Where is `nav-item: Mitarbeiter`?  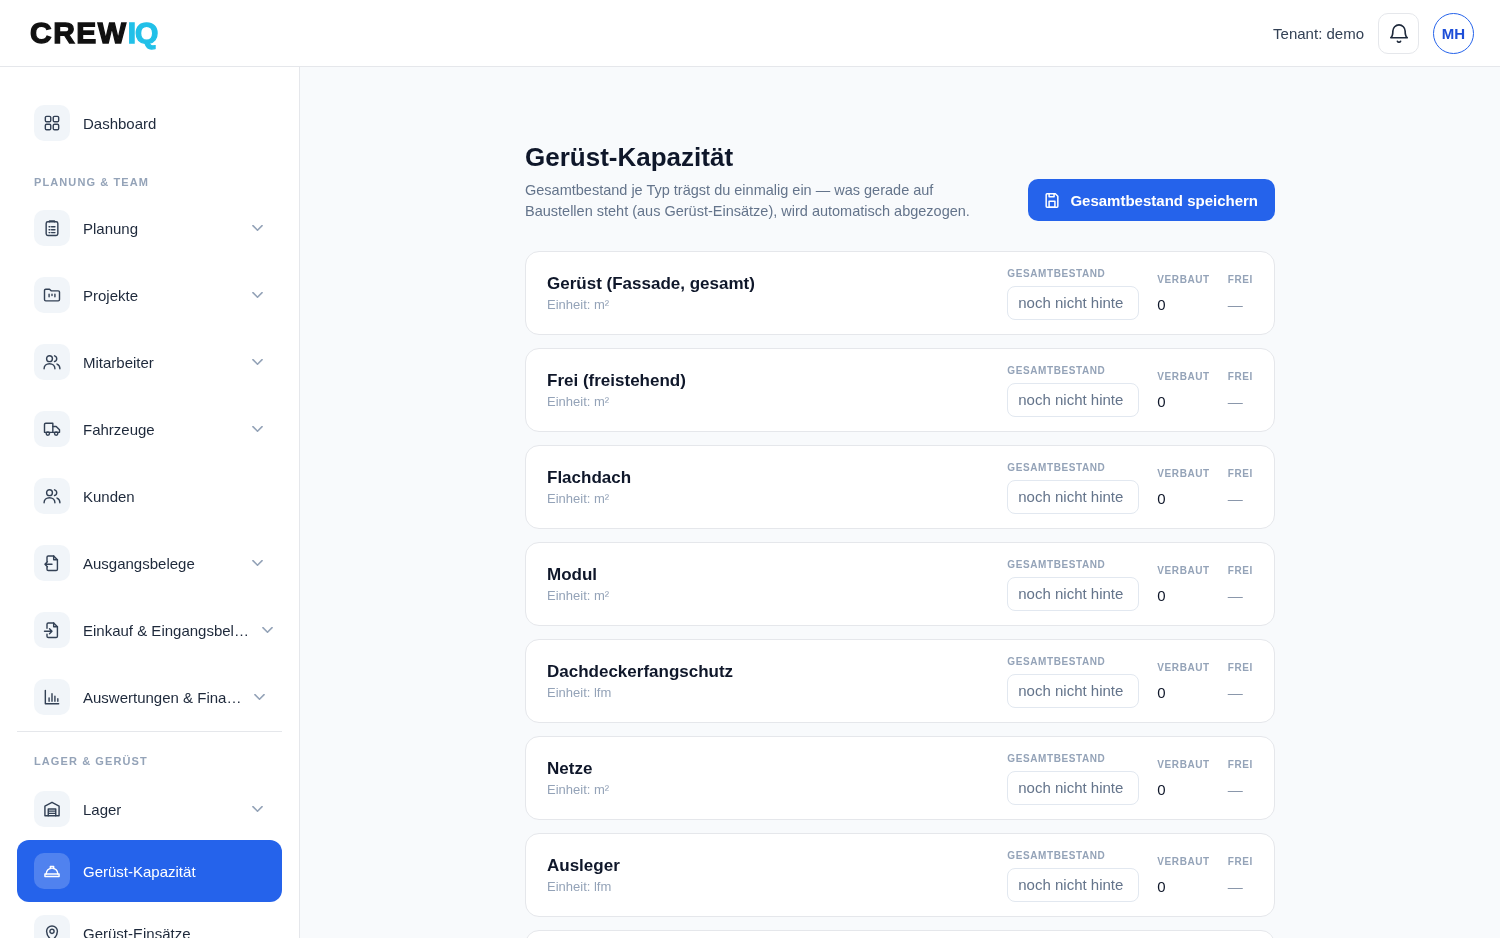
nav-item: Mitarbeiter is located at coordinates (149, 362).